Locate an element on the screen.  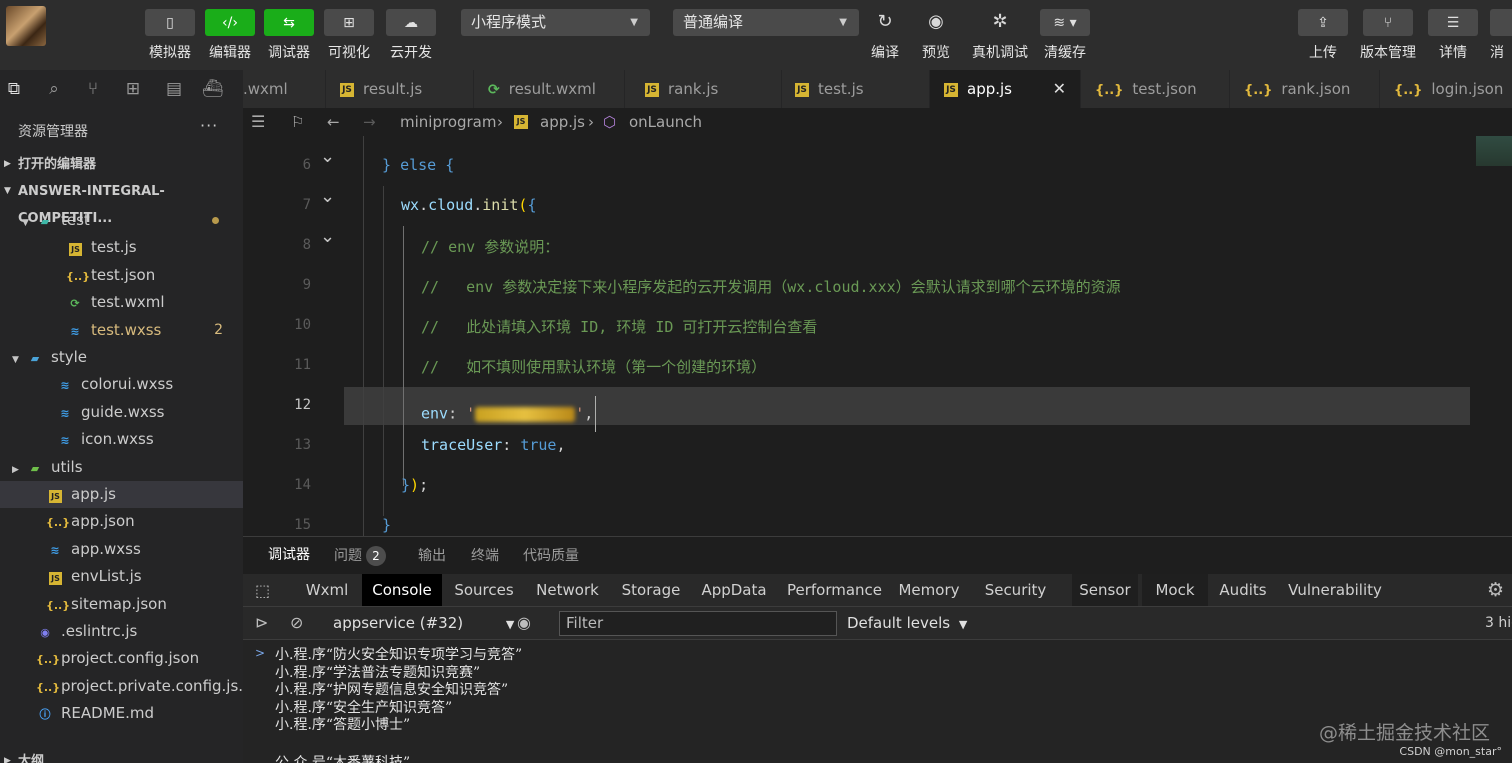
line-number: 7 is located at coordinates (306, 205).